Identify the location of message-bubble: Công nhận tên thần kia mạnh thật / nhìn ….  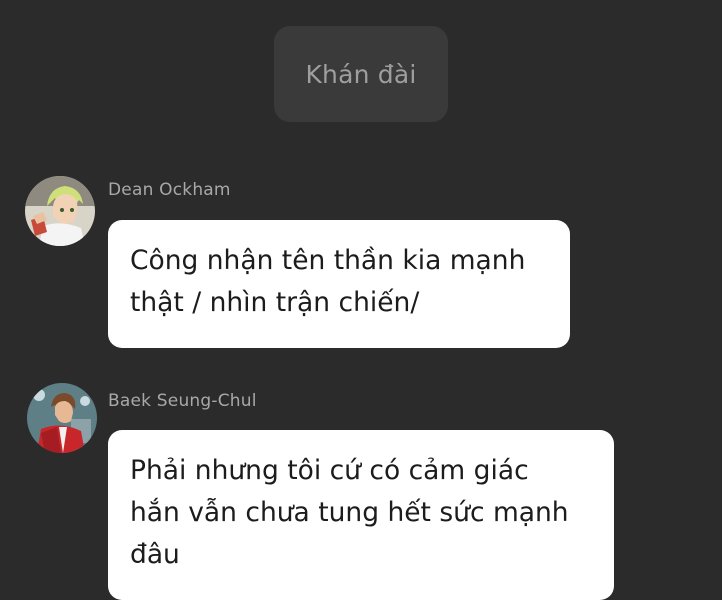
(339, 284).